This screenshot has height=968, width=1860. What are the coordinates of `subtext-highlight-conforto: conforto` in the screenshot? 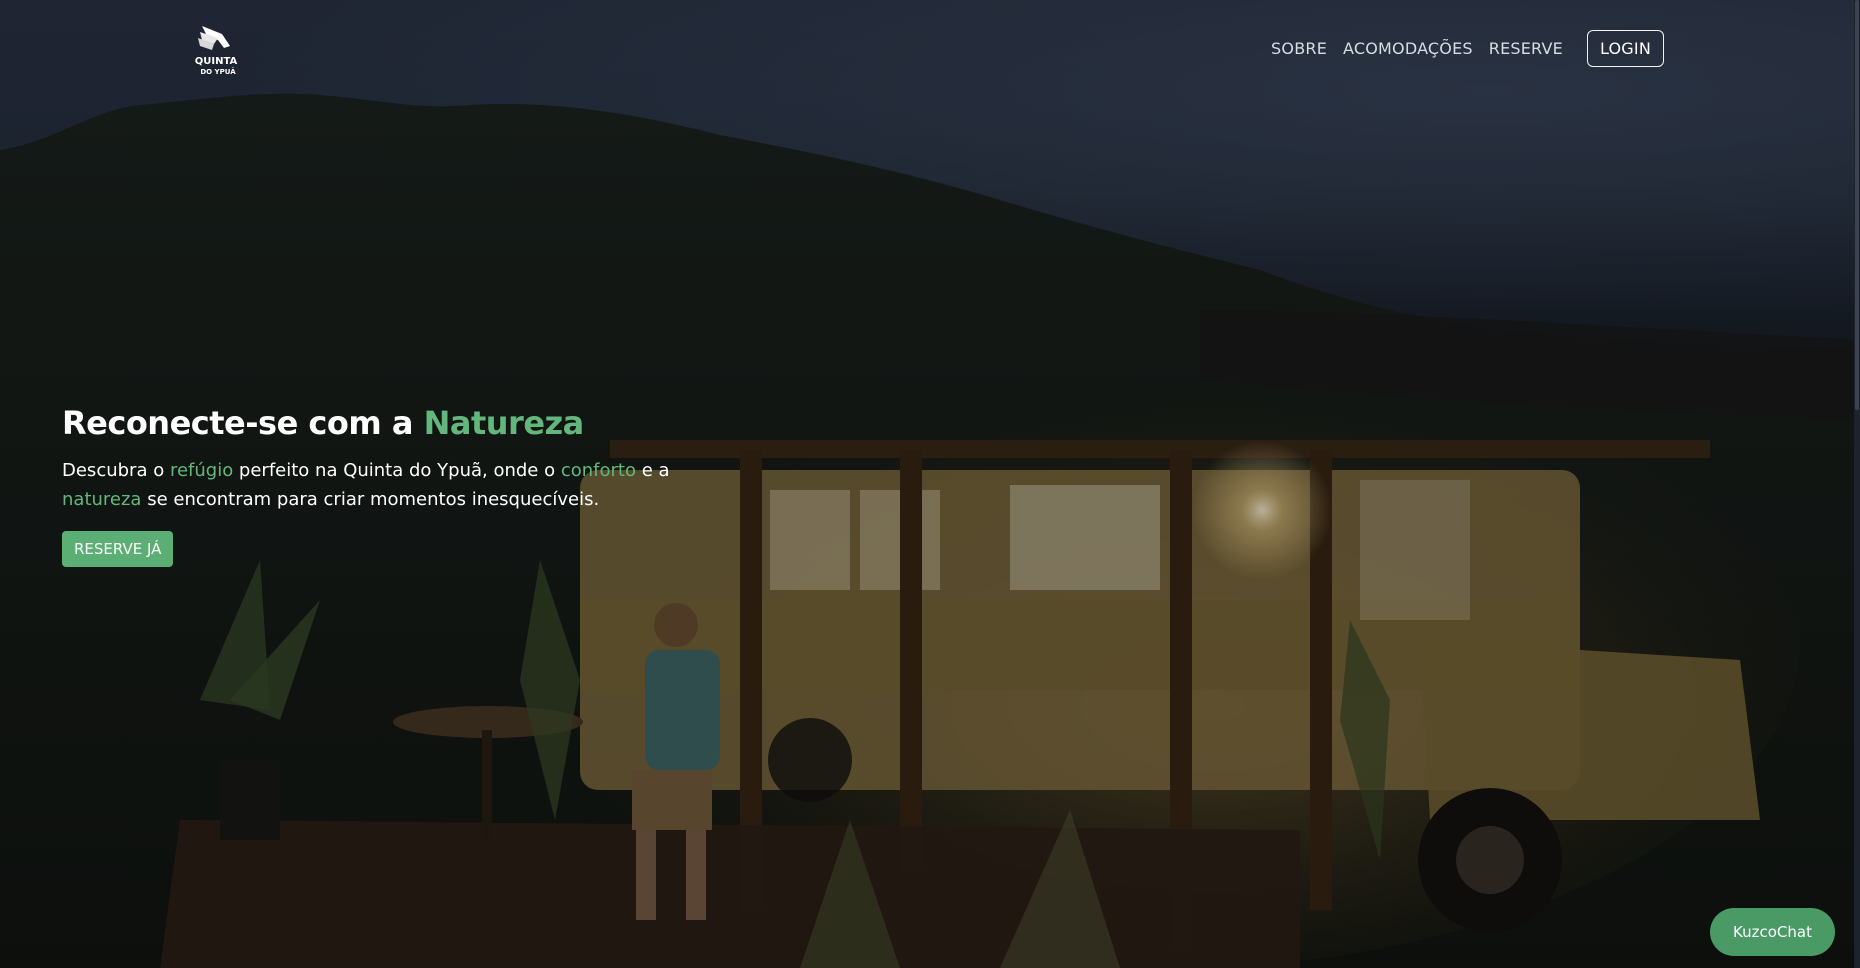 It's located at (598, 470).